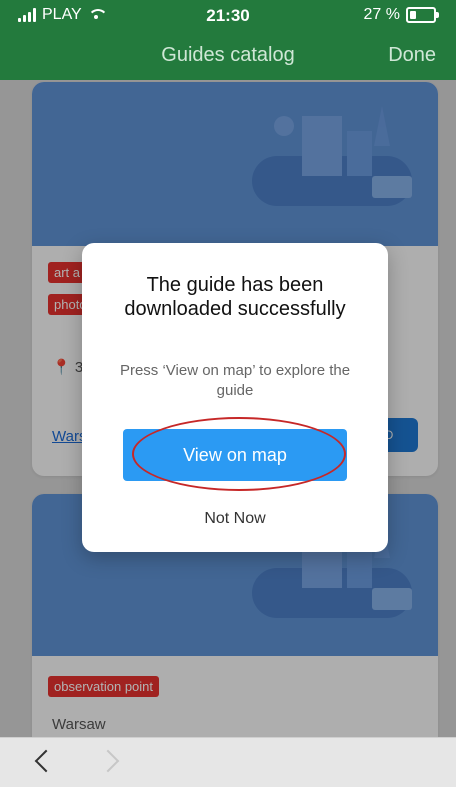 Image resolution: width=456 pixels, height=787 pixels. Describe the element at coordinates (401, 15) in the screenshot. I see `battery-info: 27 %` at that location.